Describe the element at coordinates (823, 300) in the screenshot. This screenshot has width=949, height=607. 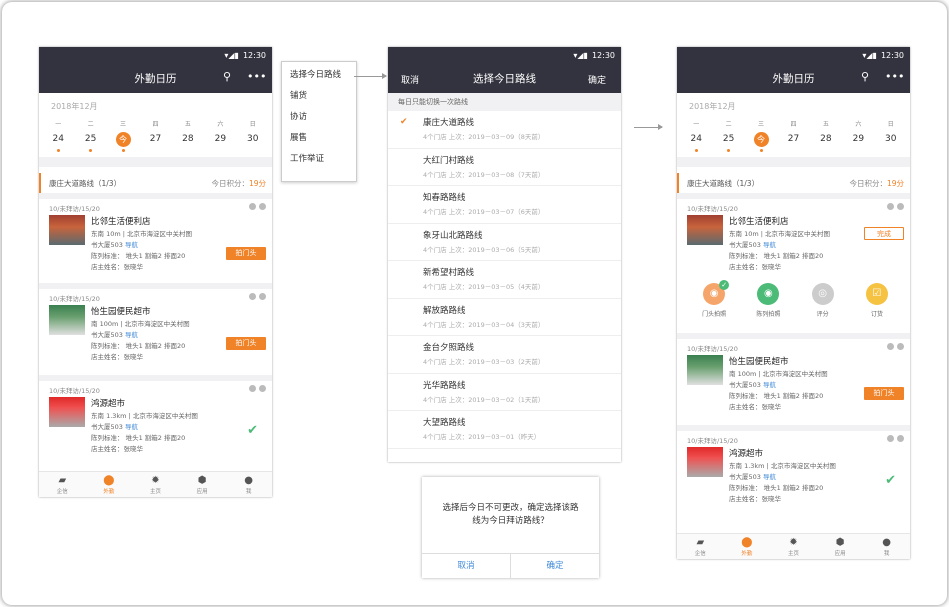
I see `action-rating: ◎ 评分` at that location.